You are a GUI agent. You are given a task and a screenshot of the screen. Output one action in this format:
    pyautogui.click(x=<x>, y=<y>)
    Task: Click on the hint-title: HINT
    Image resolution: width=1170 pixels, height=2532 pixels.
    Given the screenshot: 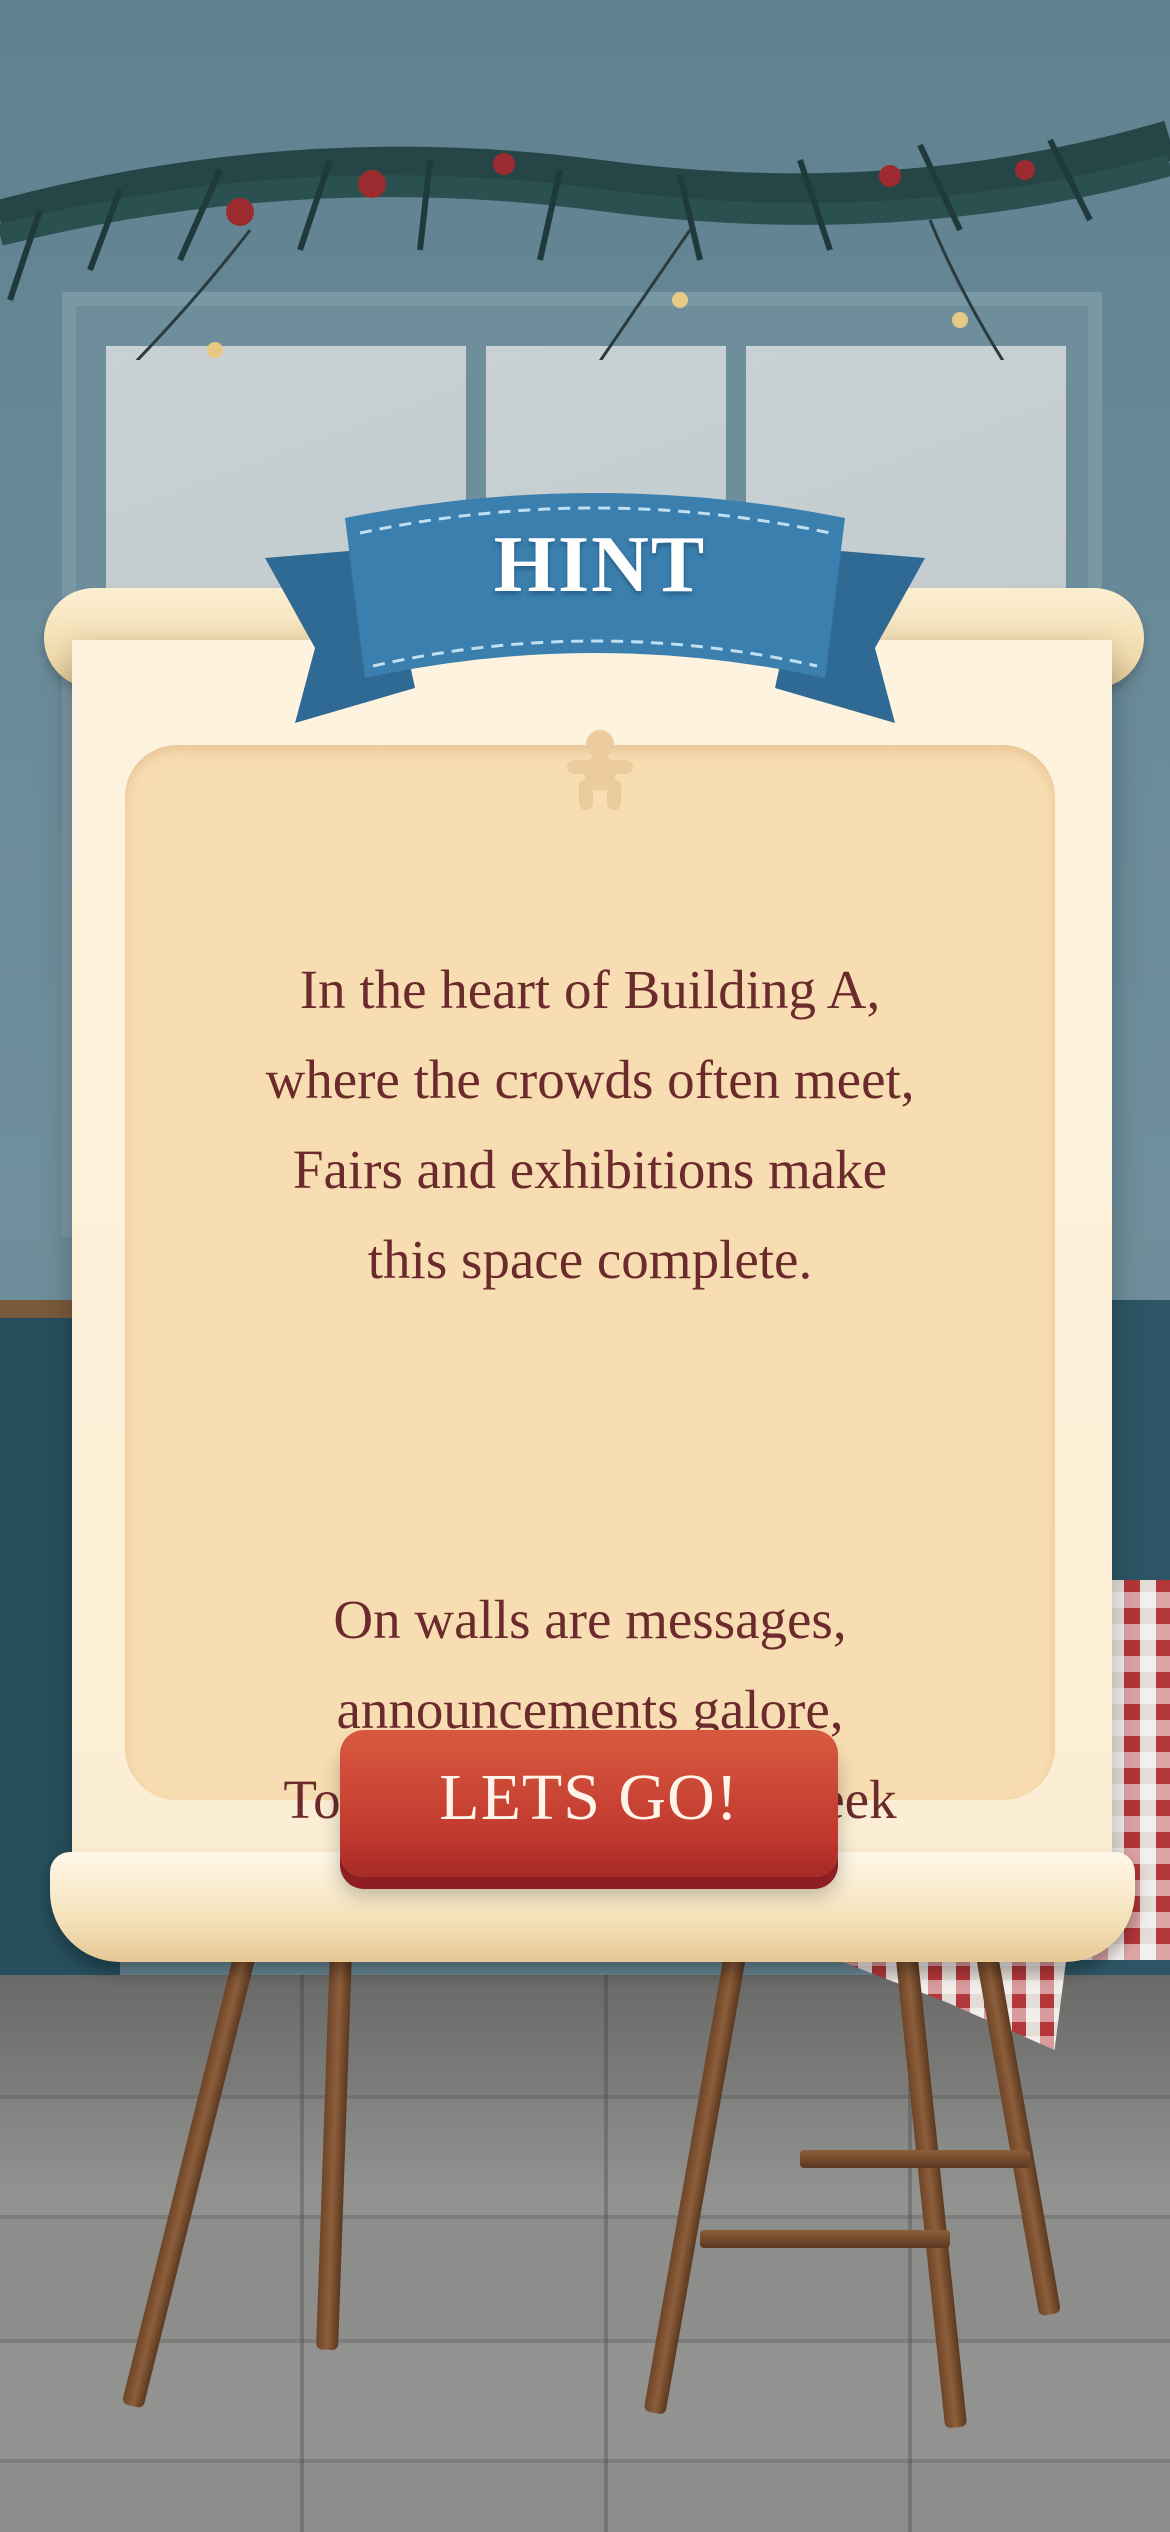 What is the action you would take?
    pyautogui.click(x=600, y=565)
    